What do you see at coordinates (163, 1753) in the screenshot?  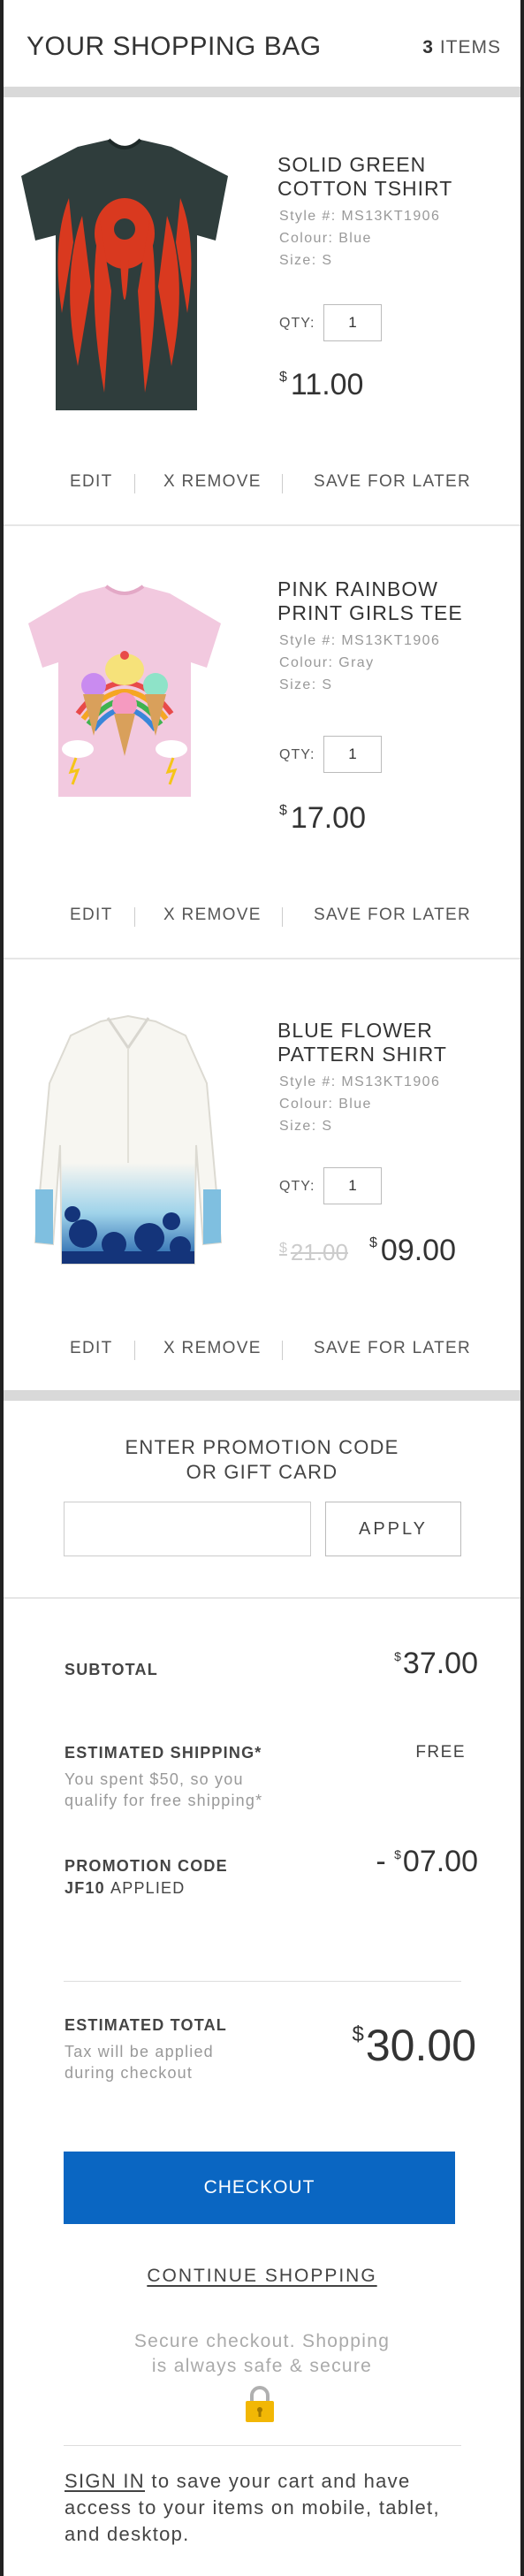 I see `shipping-label: ESTIMATED SHIPPING*` at bounding box center [163, 1753].